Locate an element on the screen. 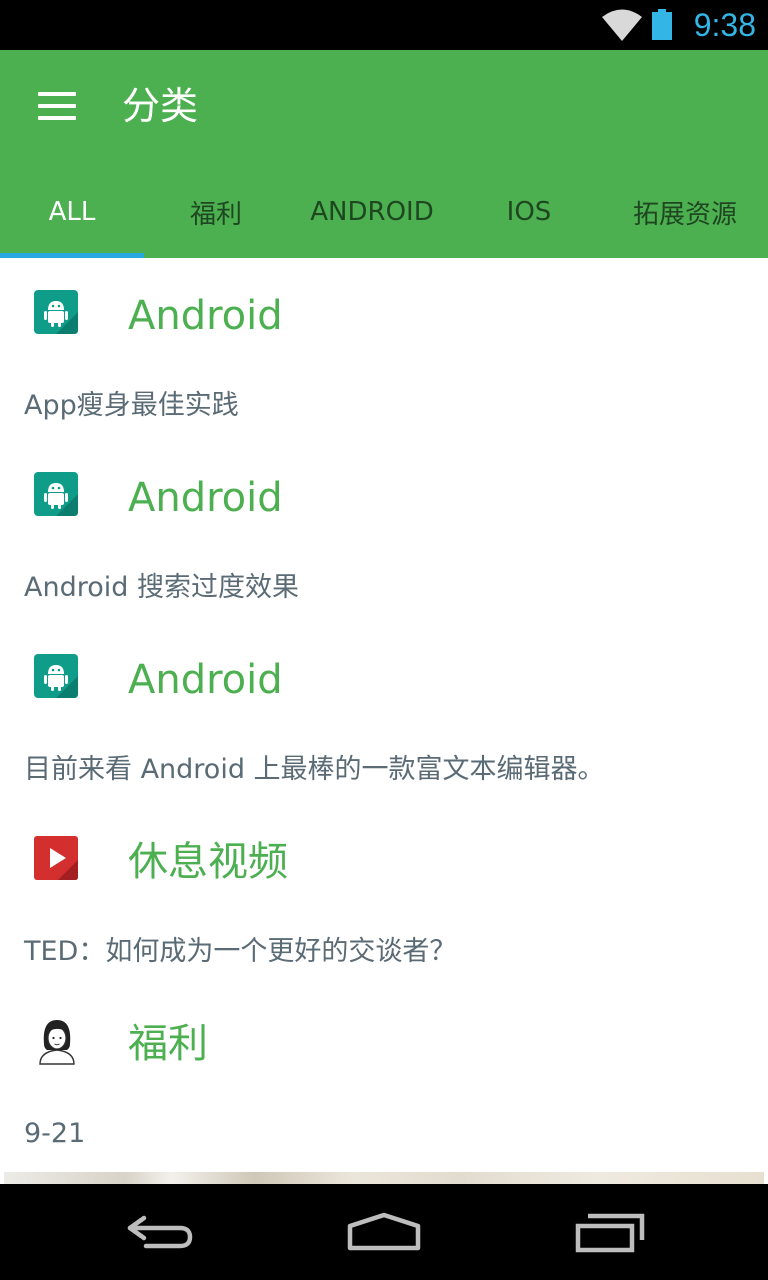 This screenshot has width=768, height=1280. video-play-icon is located at coordinates (56, 858).